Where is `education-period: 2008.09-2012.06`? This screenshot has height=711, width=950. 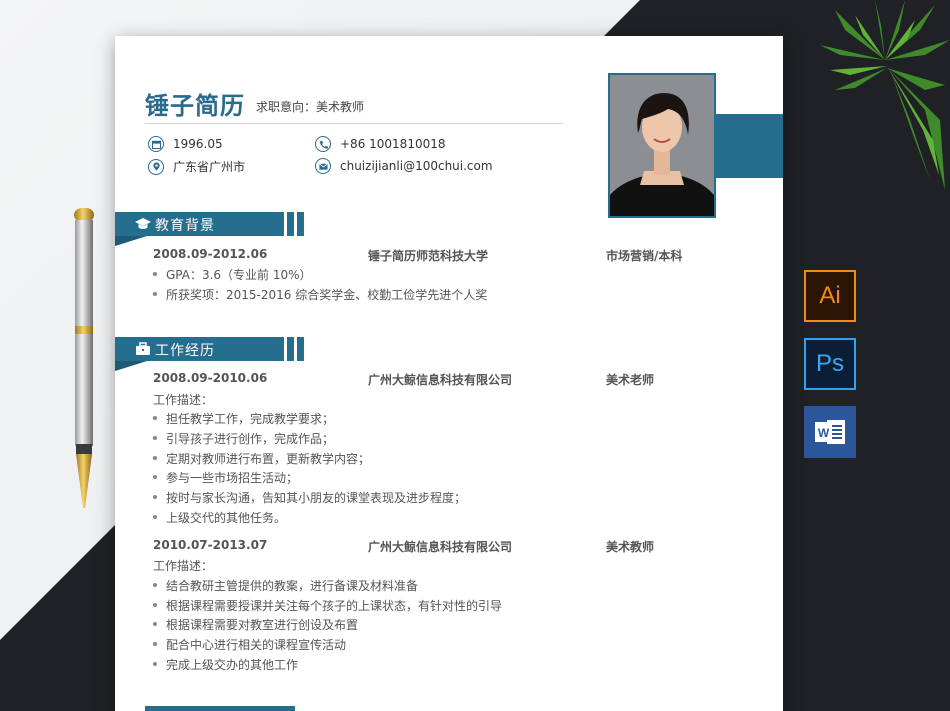 education-period: 2008.09-2012.06 is located at coordinates (210, 254).